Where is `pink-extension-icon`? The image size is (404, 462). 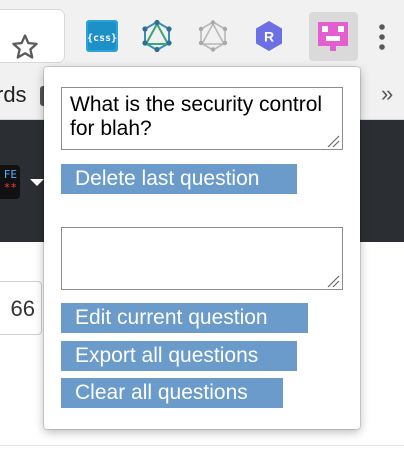
pink-extension-icon is located at coordinates (333, 36).